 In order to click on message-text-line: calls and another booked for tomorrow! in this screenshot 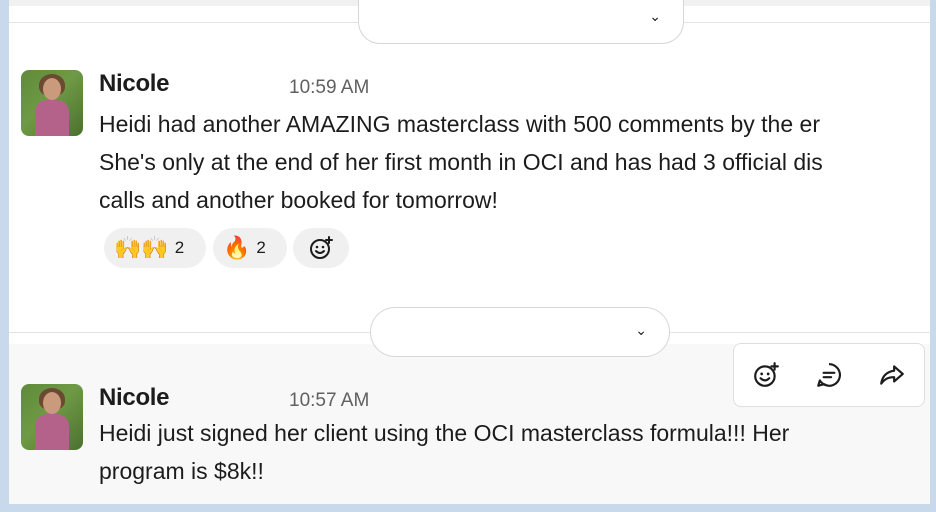, I will do `click(298, 200)`.